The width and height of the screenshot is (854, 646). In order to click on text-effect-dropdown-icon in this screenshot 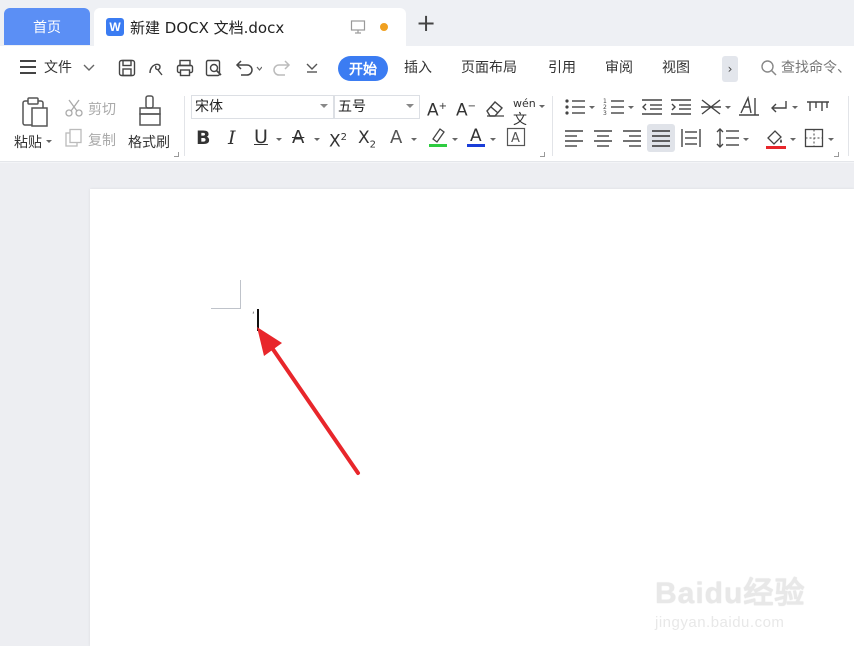, I will do `click(414, 139)`.